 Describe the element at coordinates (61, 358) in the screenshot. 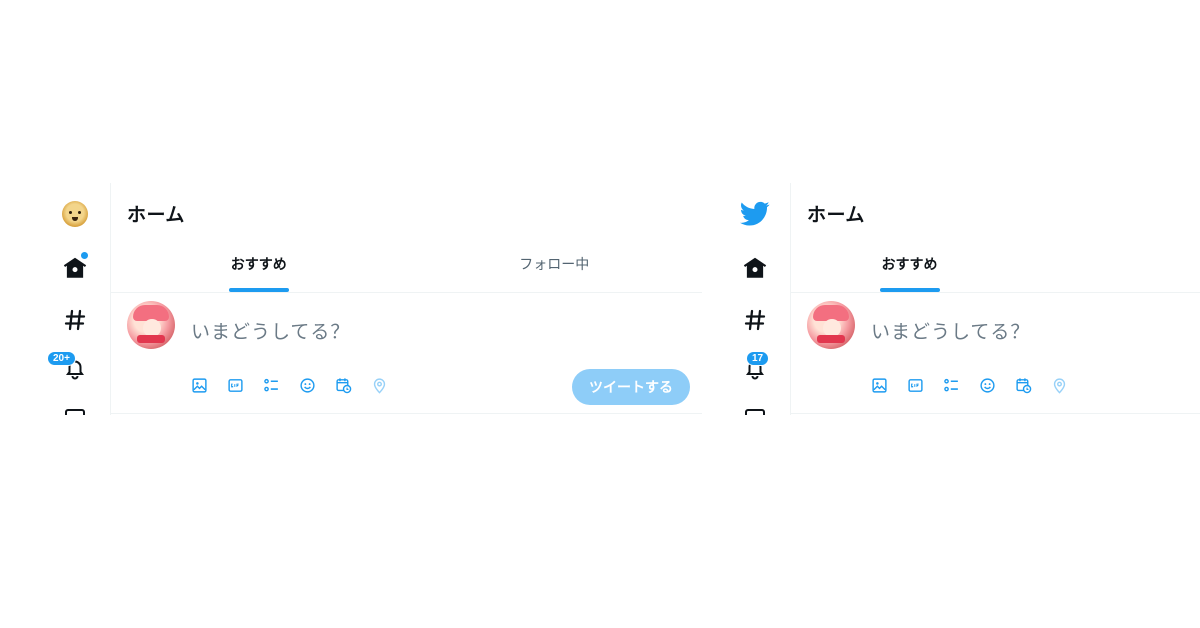

I see `notification-badge: 20+` at that location.